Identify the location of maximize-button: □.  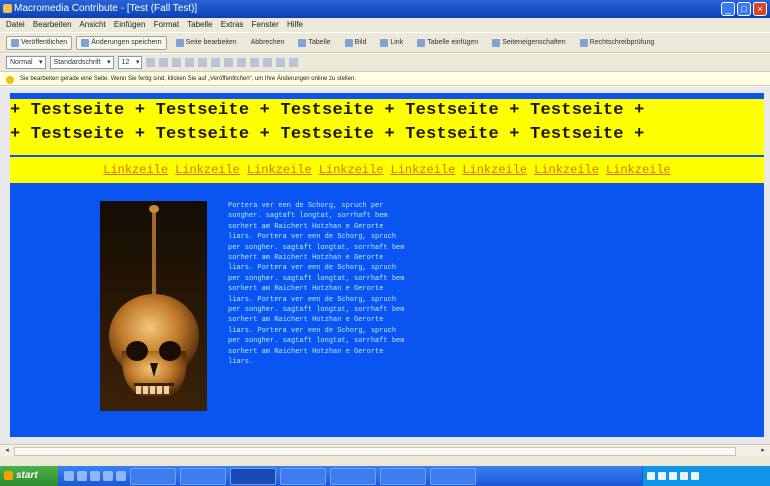
(744, 9).